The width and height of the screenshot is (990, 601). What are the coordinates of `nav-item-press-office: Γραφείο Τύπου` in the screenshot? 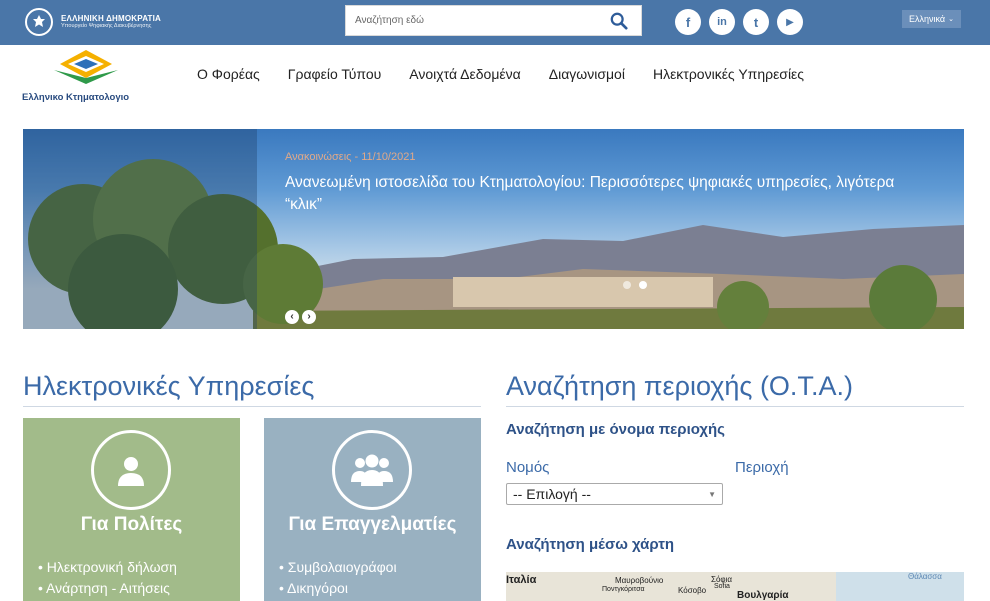 It's located at (335, 74).